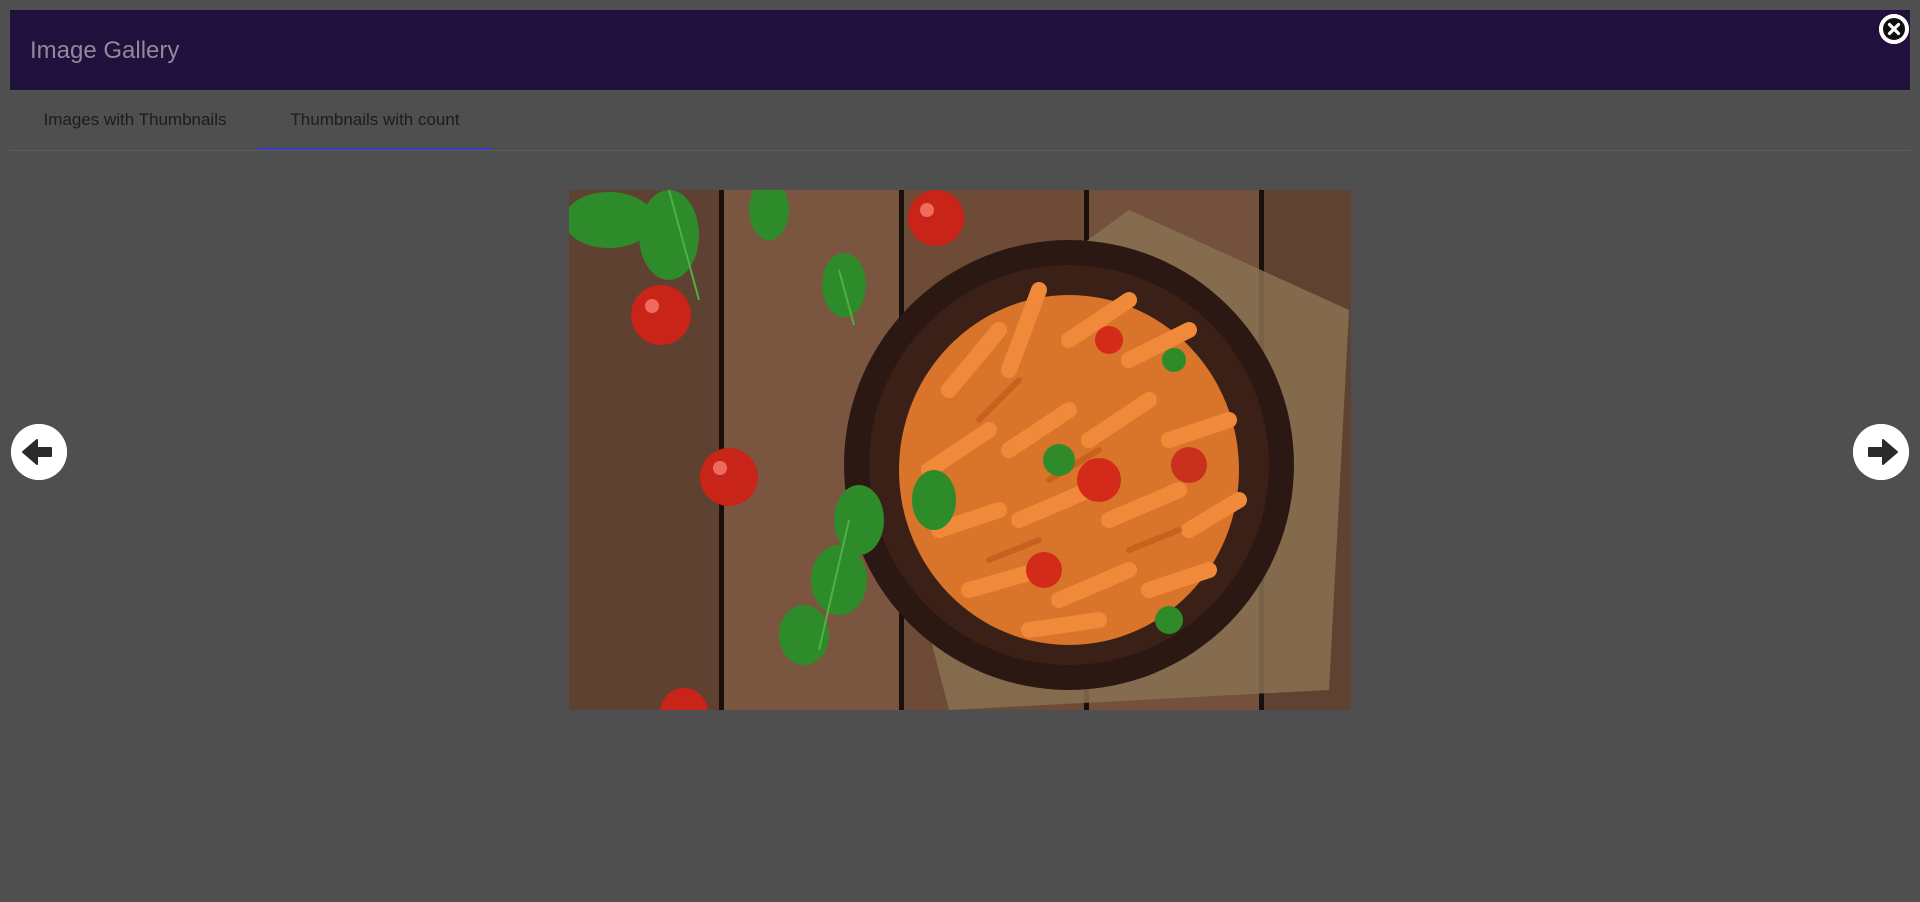 The width and height of the screenshot is (1920, 902). Describe the element at coordinates (375, 121) in the screenshot. I see `tab-thumbnails-with-count: Thumbnails with count` at that location.